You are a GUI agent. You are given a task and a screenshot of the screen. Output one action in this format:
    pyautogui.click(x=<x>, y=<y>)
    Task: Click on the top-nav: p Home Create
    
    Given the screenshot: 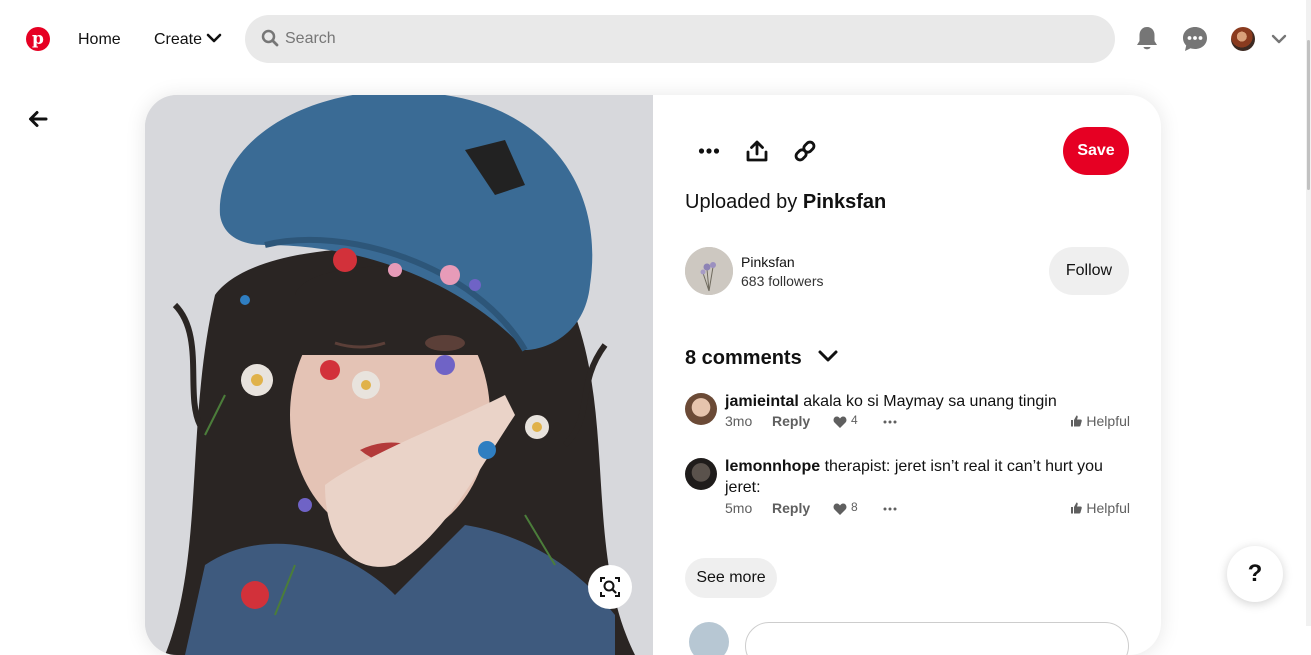 What is the action you would take?
    pyautogui.click(x=655, y=40)
    